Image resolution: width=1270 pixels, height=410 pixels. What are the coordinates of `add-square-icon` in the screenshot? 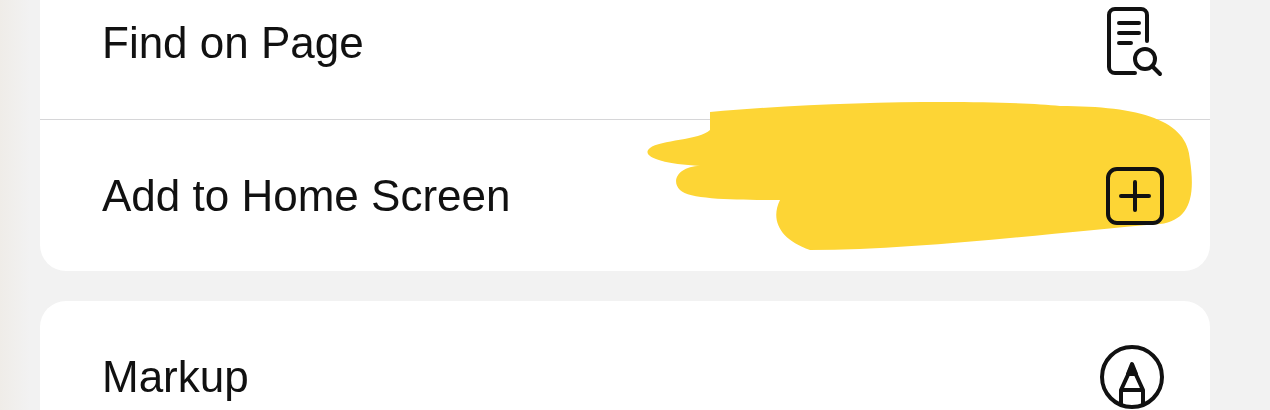 It's located at (1135, 195).